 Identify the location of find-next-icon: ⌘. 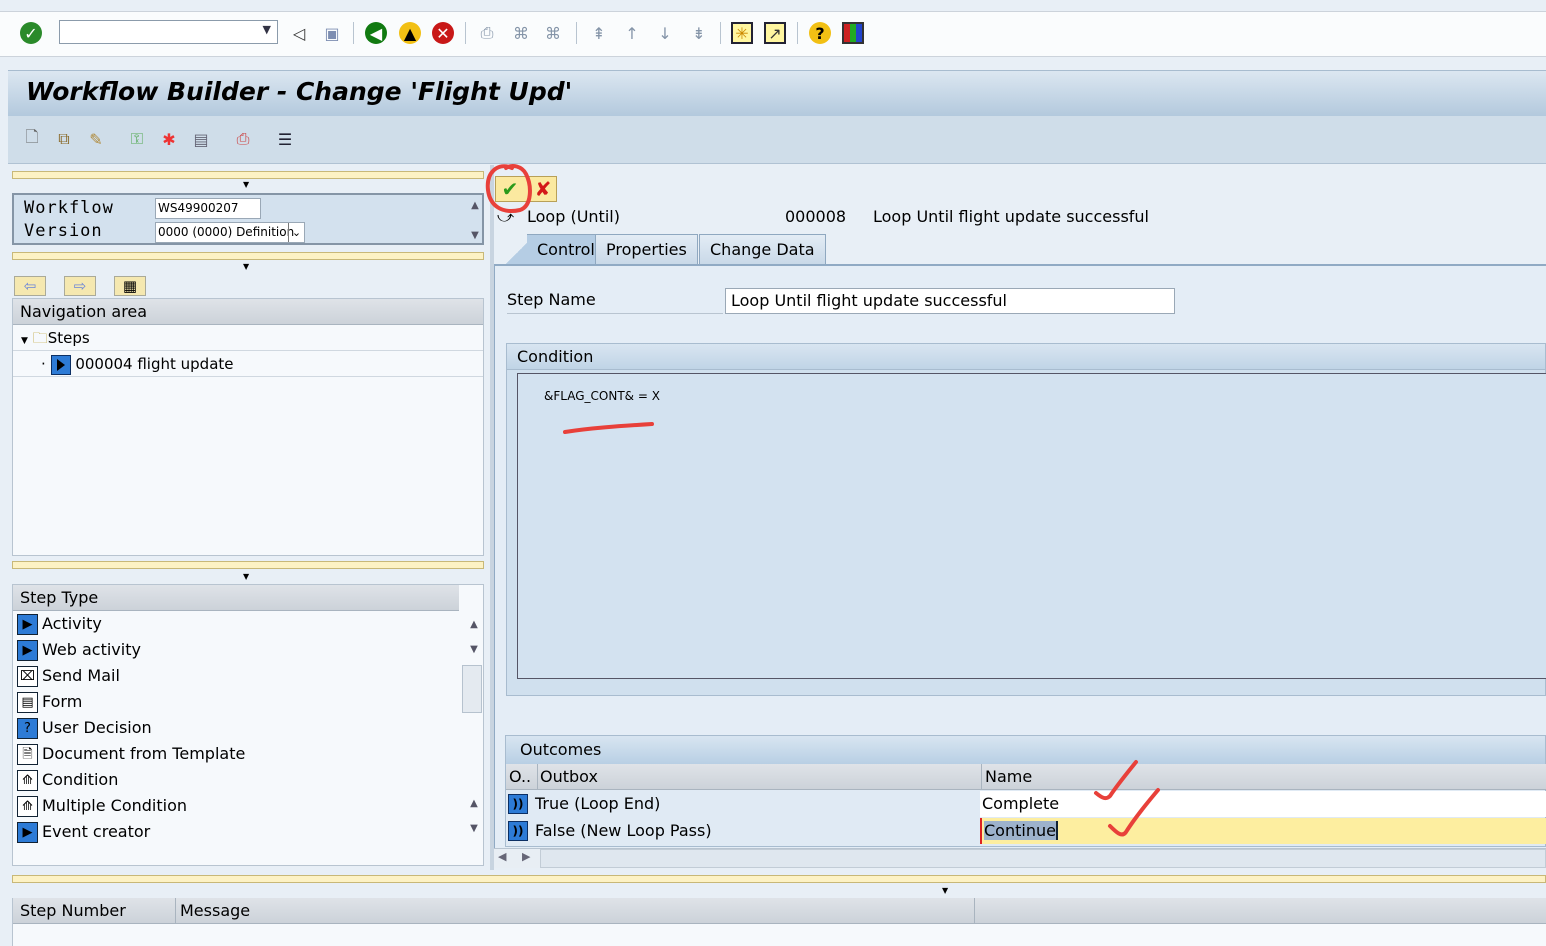
(553, 33).